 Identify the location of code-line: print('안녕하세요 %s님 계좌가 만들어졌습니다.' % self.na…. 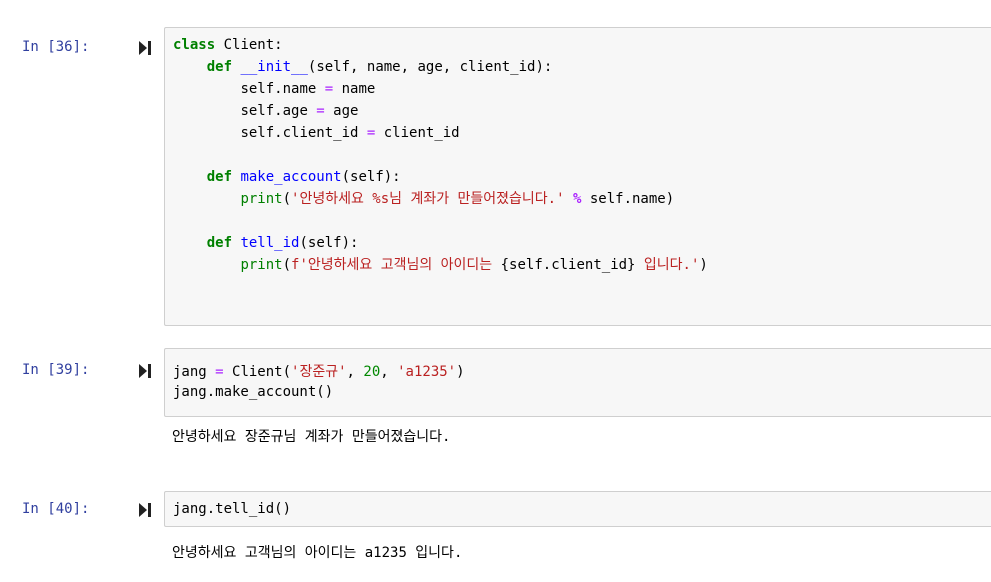
(457, 199).